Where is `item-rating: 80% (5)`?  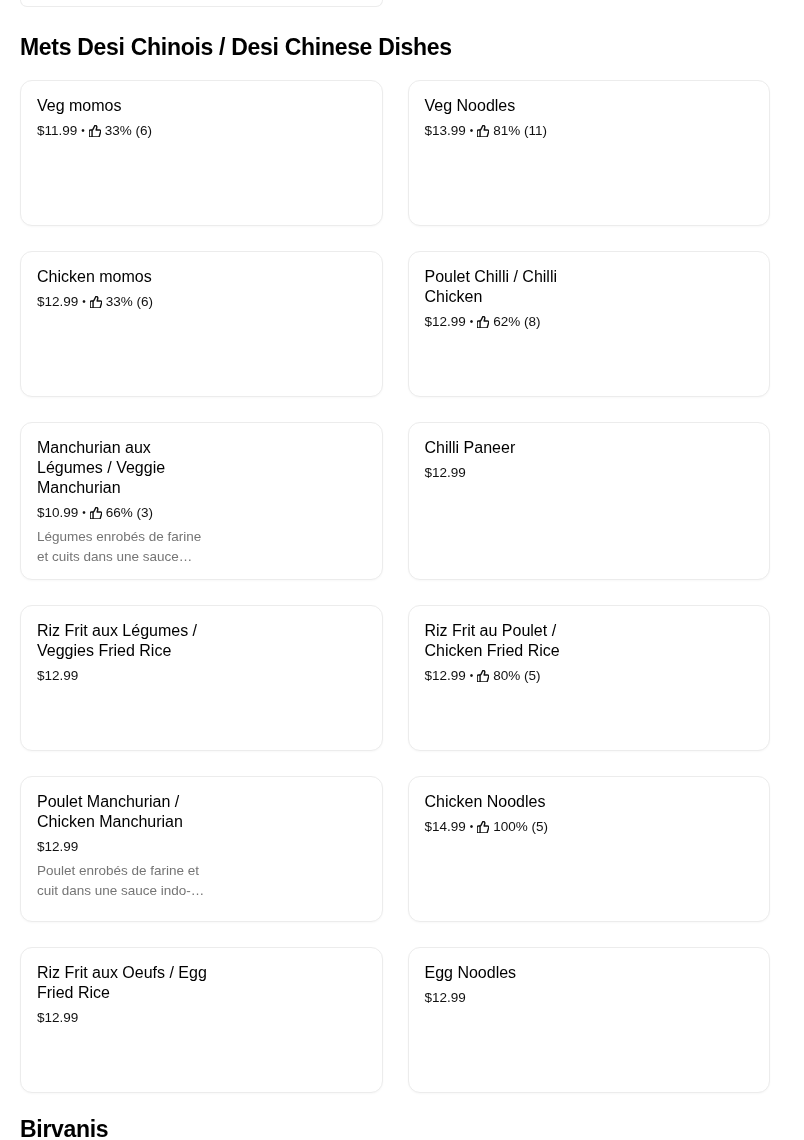 item-rating: 80% (5) is located at coordinates (517, 676).